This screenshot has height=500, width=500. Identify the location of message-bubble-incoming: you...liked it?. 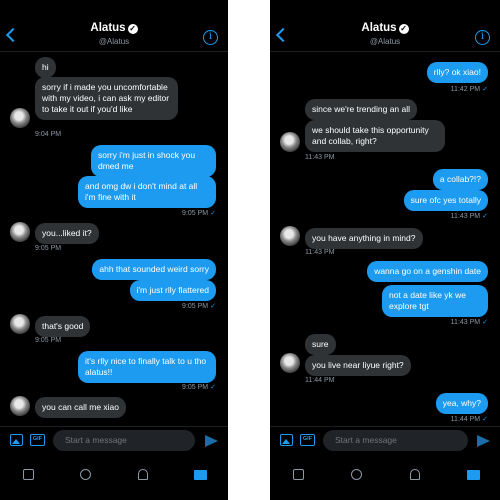
(67, 233).